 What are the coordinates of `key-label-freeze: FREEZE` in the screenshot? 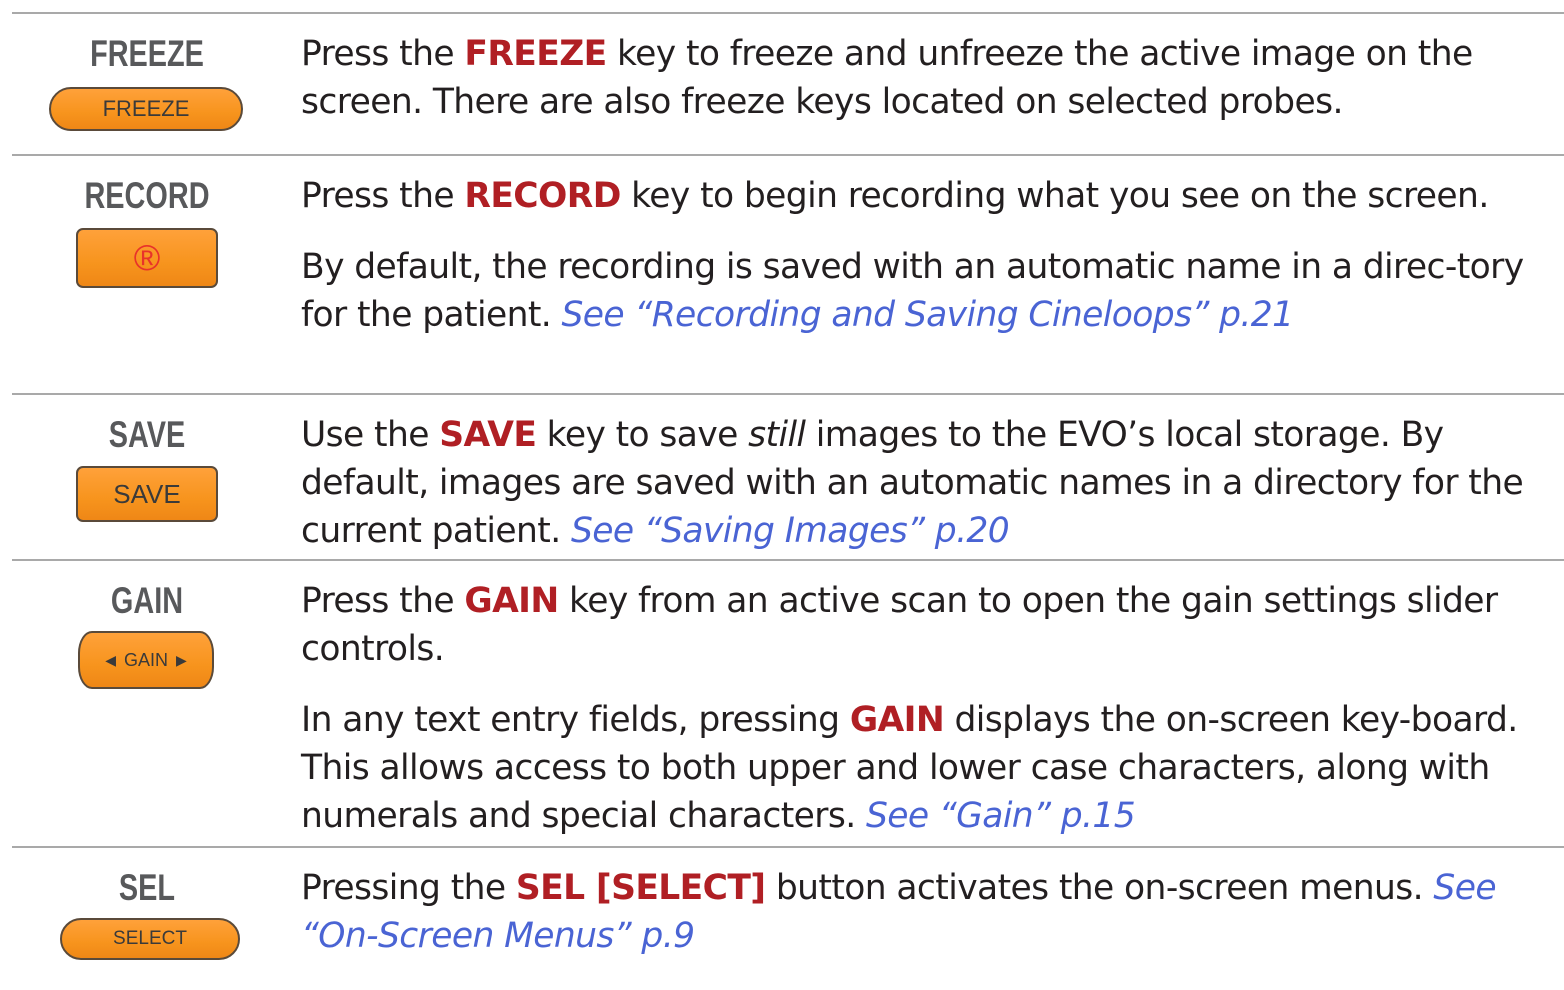 It's located at (147, 53).